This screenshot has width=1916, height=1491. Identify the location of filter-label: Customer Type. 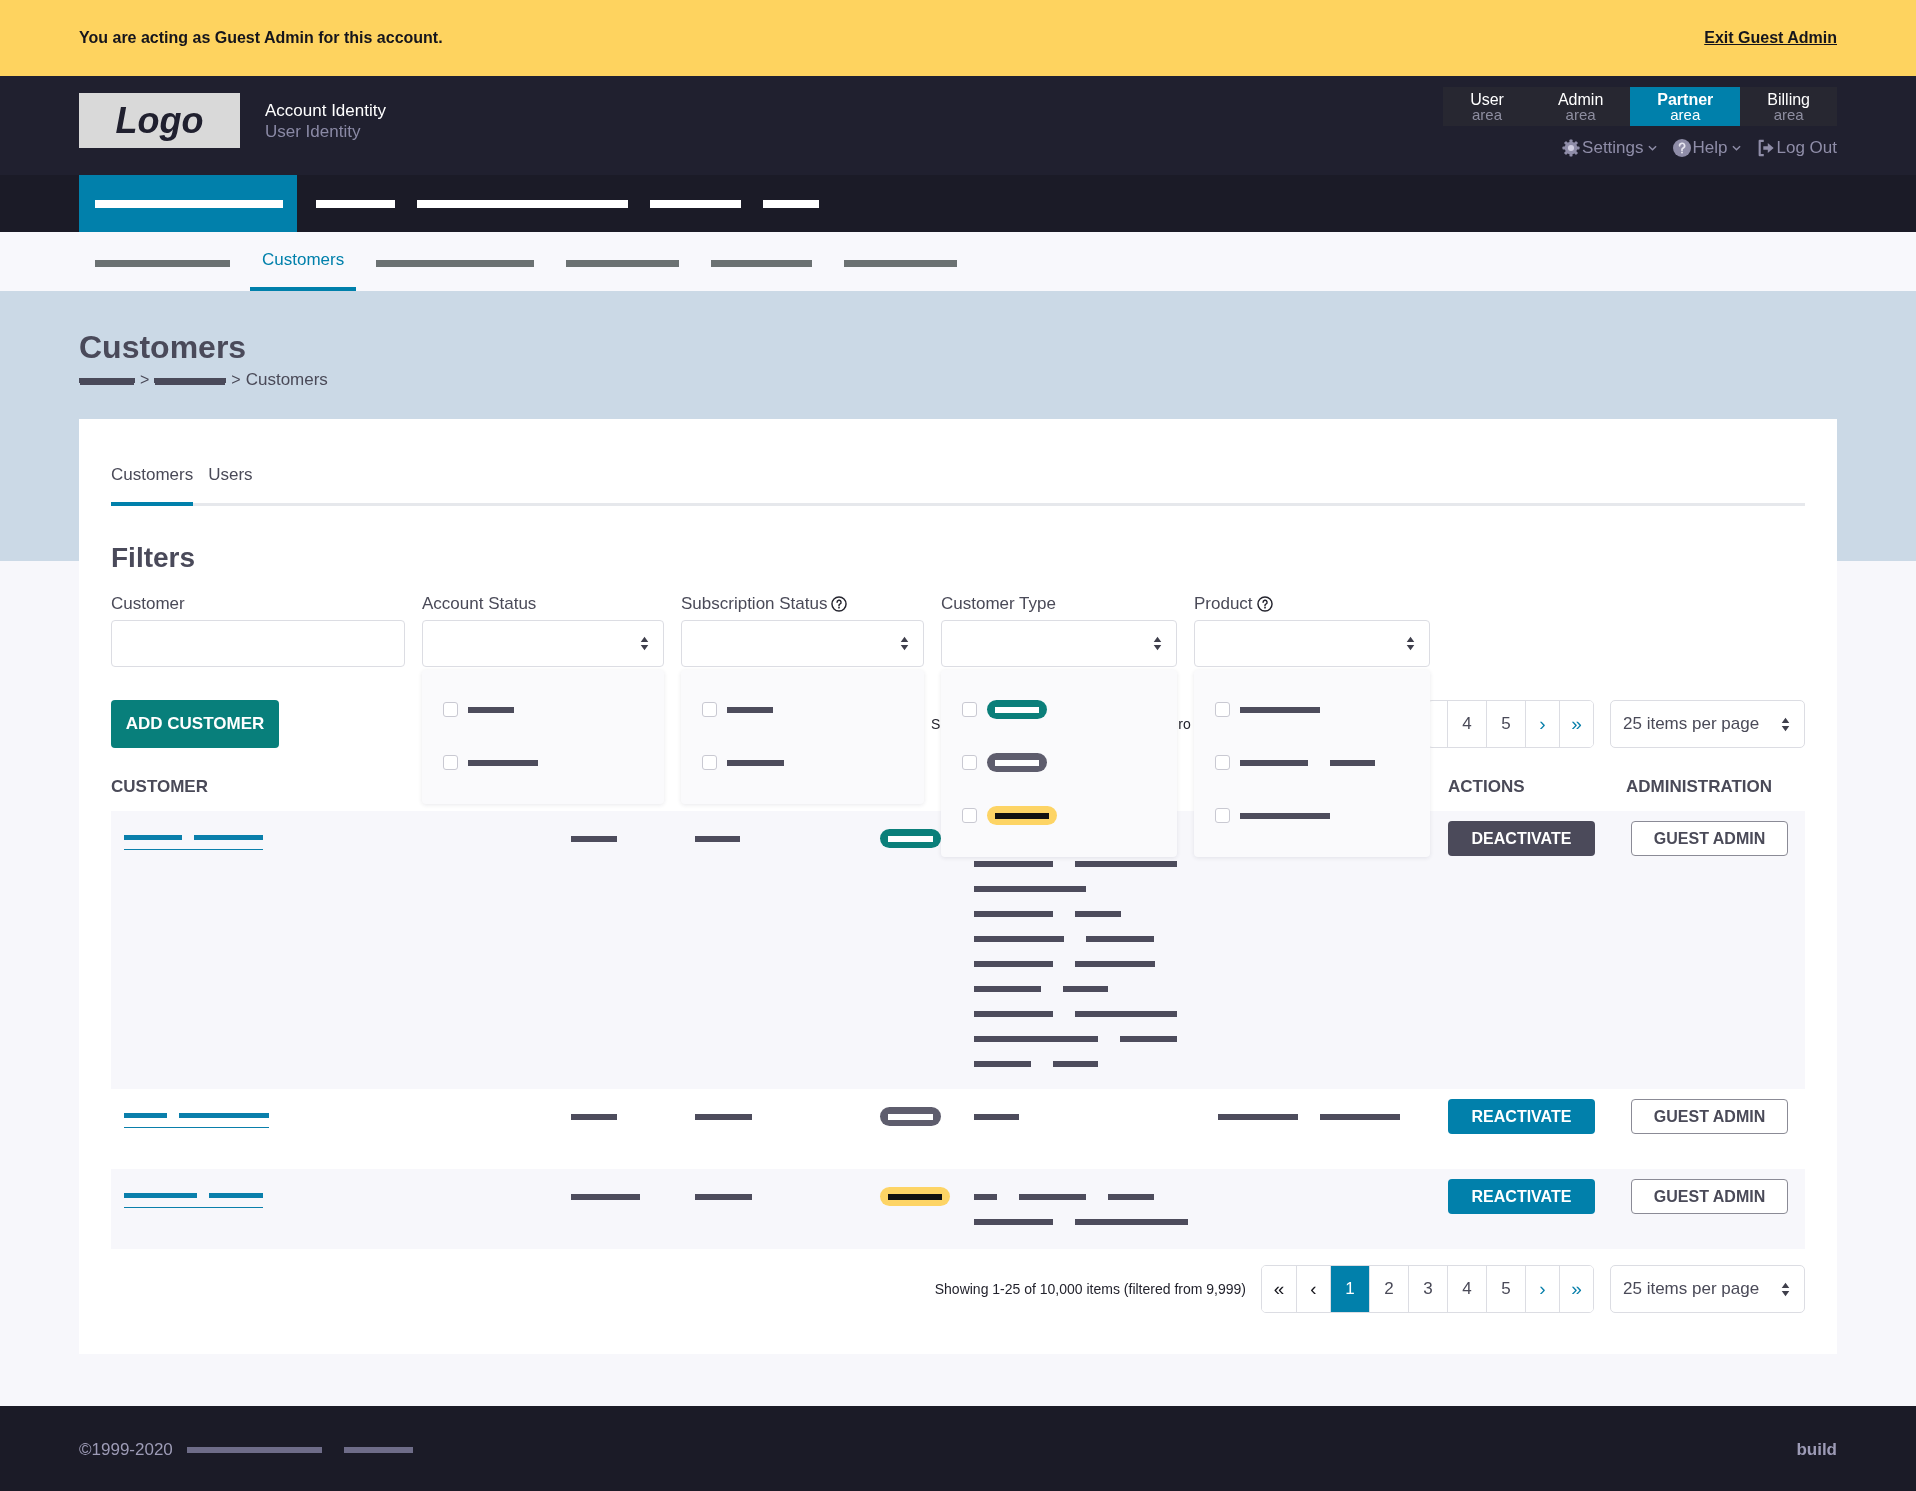
(998, 604).